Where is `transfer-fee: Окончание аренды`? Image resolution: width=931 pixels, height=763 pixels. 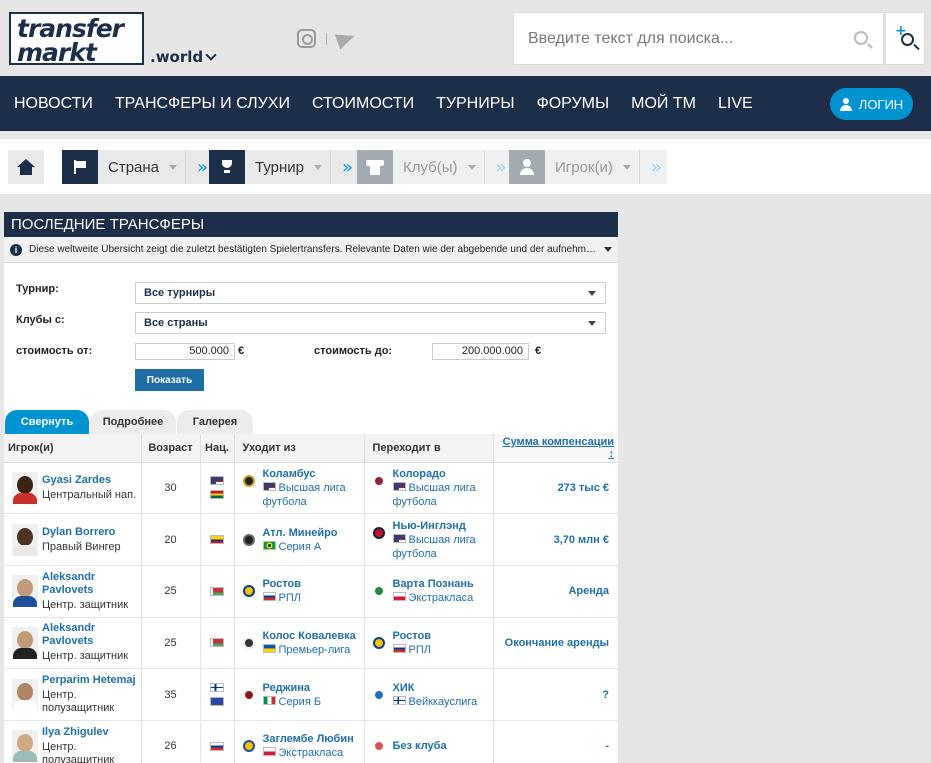 transfer-fee: Окончание аренды is located at coordinates (555, 643).